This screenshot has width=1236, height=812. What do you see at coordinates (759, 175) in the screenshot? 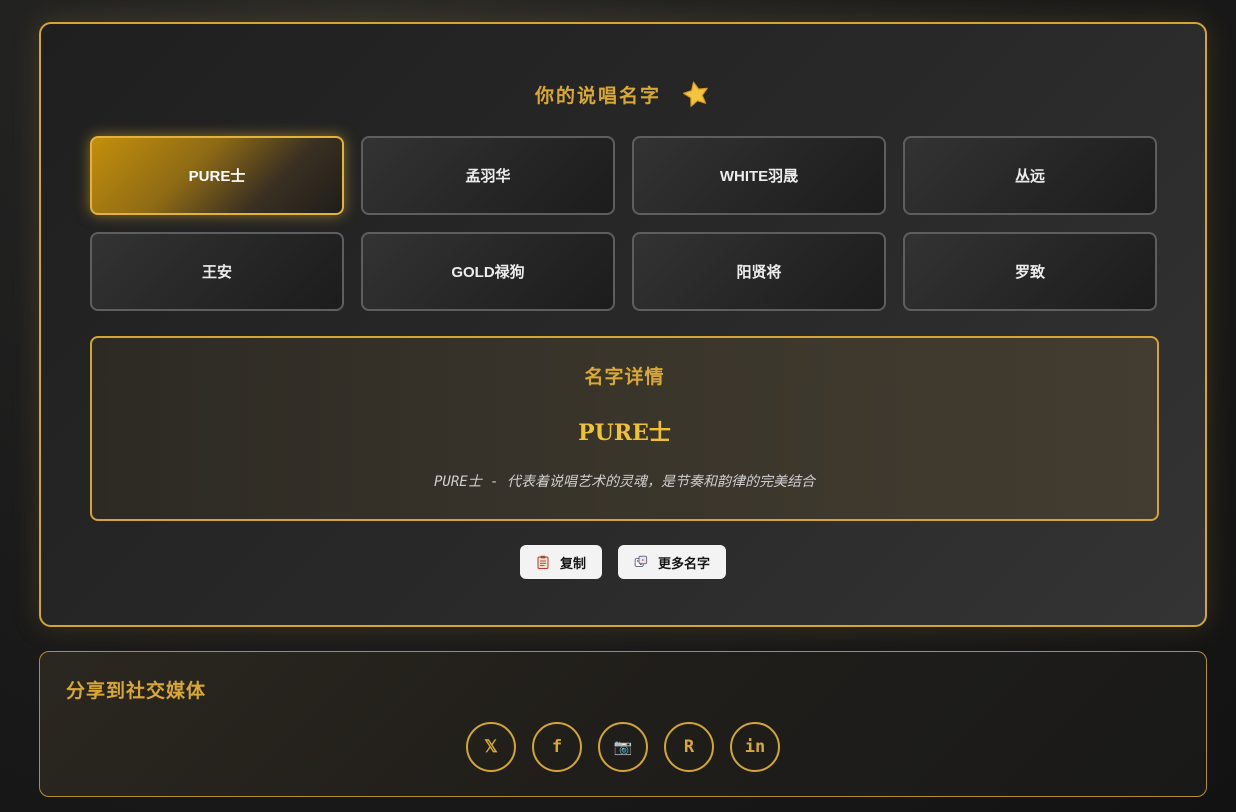
I see `name-option-white: WHITE羽晟` at bounding box center [759, 175].